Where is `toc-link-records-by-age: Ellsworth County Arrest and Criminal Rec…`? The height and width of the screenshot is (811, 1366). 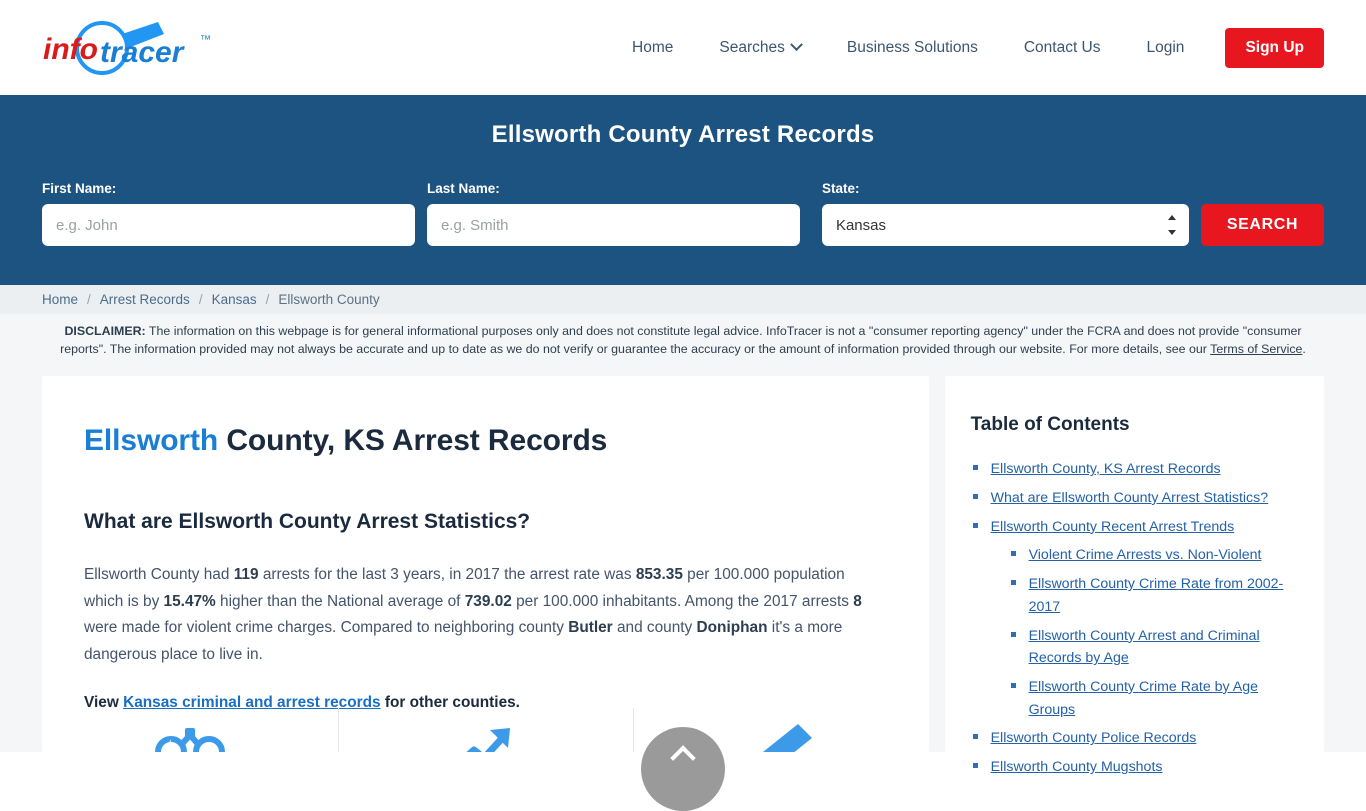
toc-link-records-by-age: Ellsworth County Arrest and Criminal Rec… is located at coordinates (1144, 647).